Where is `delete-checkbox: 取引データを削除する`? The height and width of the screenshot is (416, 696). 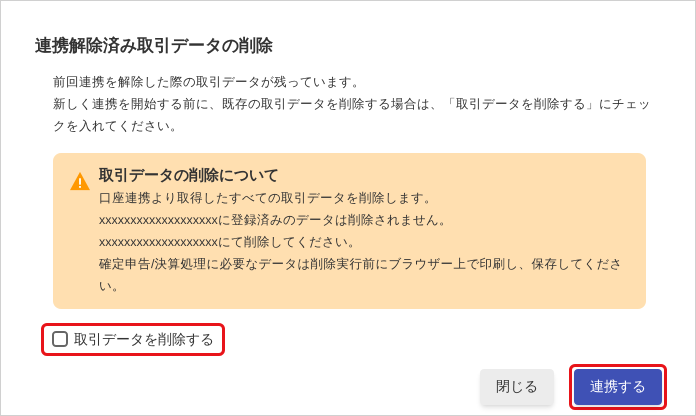 delete-checkbox: 取引データを削除する is located at coordinates (133, 339).